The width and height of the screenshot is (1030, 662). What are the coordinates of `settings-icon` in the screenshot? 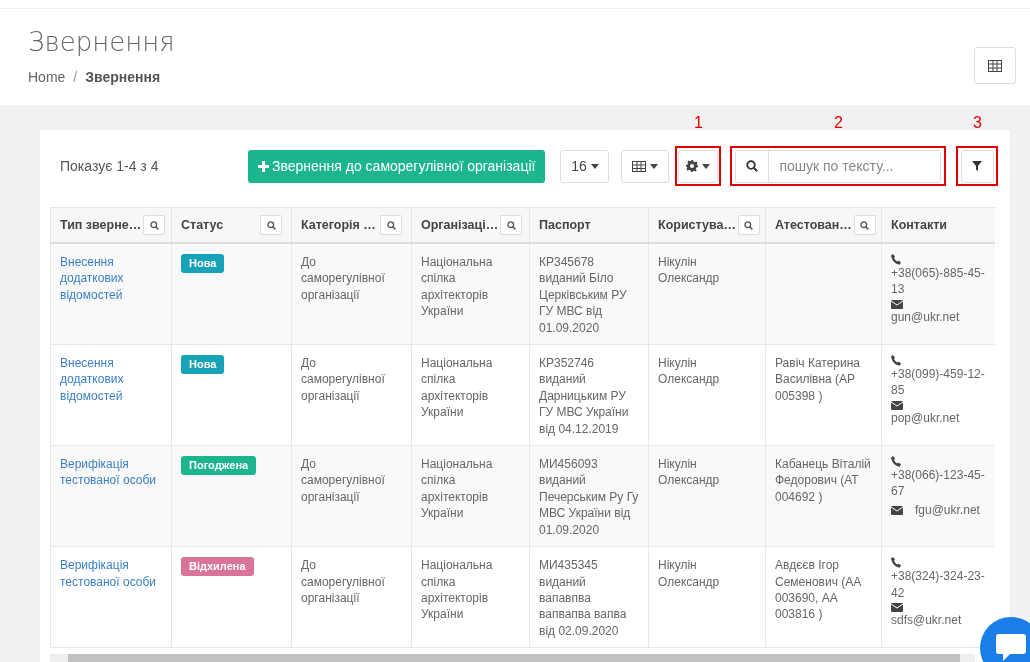 It's located at (692, 166).